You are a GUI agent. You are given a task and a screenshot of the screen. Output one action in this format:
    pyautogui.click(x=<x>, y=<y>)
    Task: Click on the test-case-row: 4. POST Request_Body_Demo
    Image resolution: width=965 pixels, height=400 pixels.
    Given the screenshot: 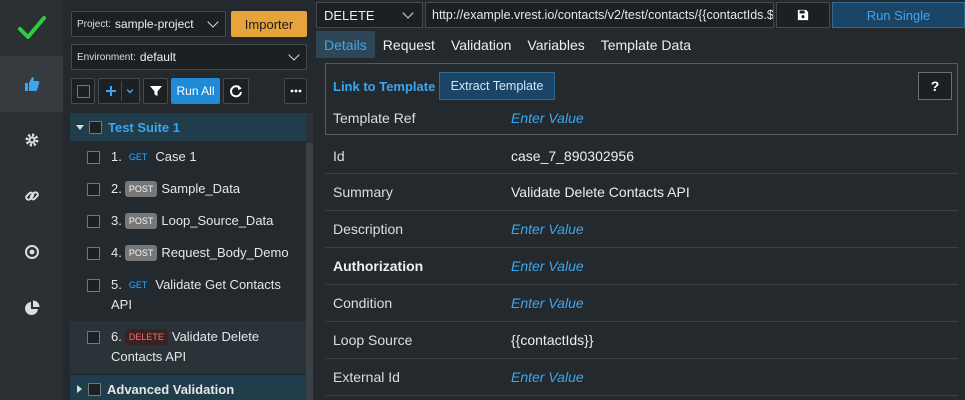 What is the action you would take?
    pyautogui.click(x=188, y=253)
    